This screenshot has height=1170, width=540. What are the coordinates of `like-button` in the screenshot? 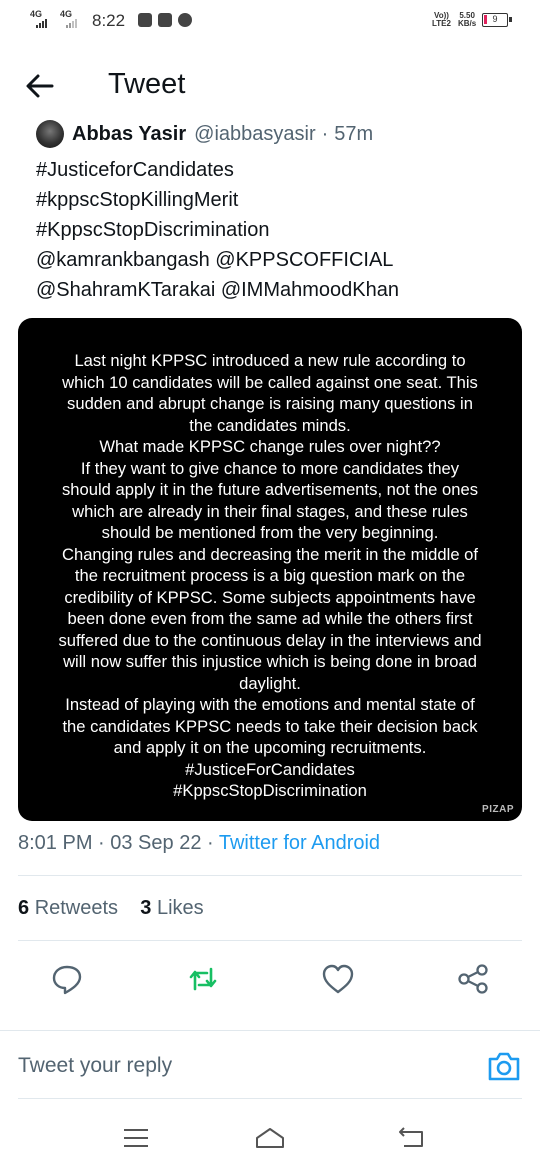 It's located at (338, 979).